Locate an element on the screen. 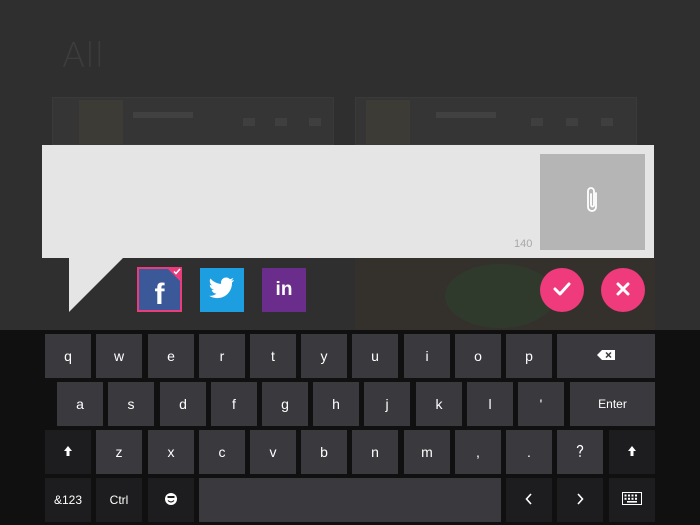 This screenshot has height=525, width=700. key-w: w is located at coordinates (119, 356).